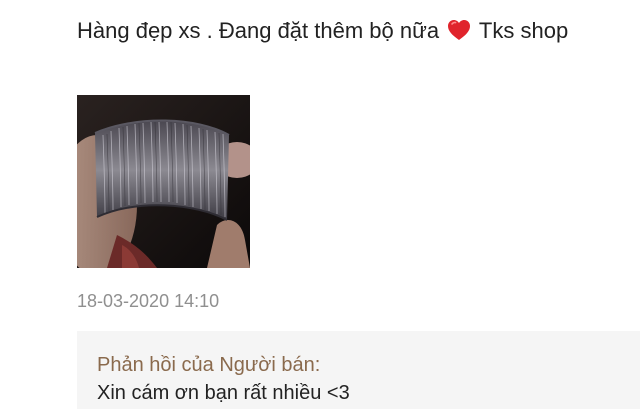 The image size is (640, 409). I want to click on heart-icon, so click(459, 30).